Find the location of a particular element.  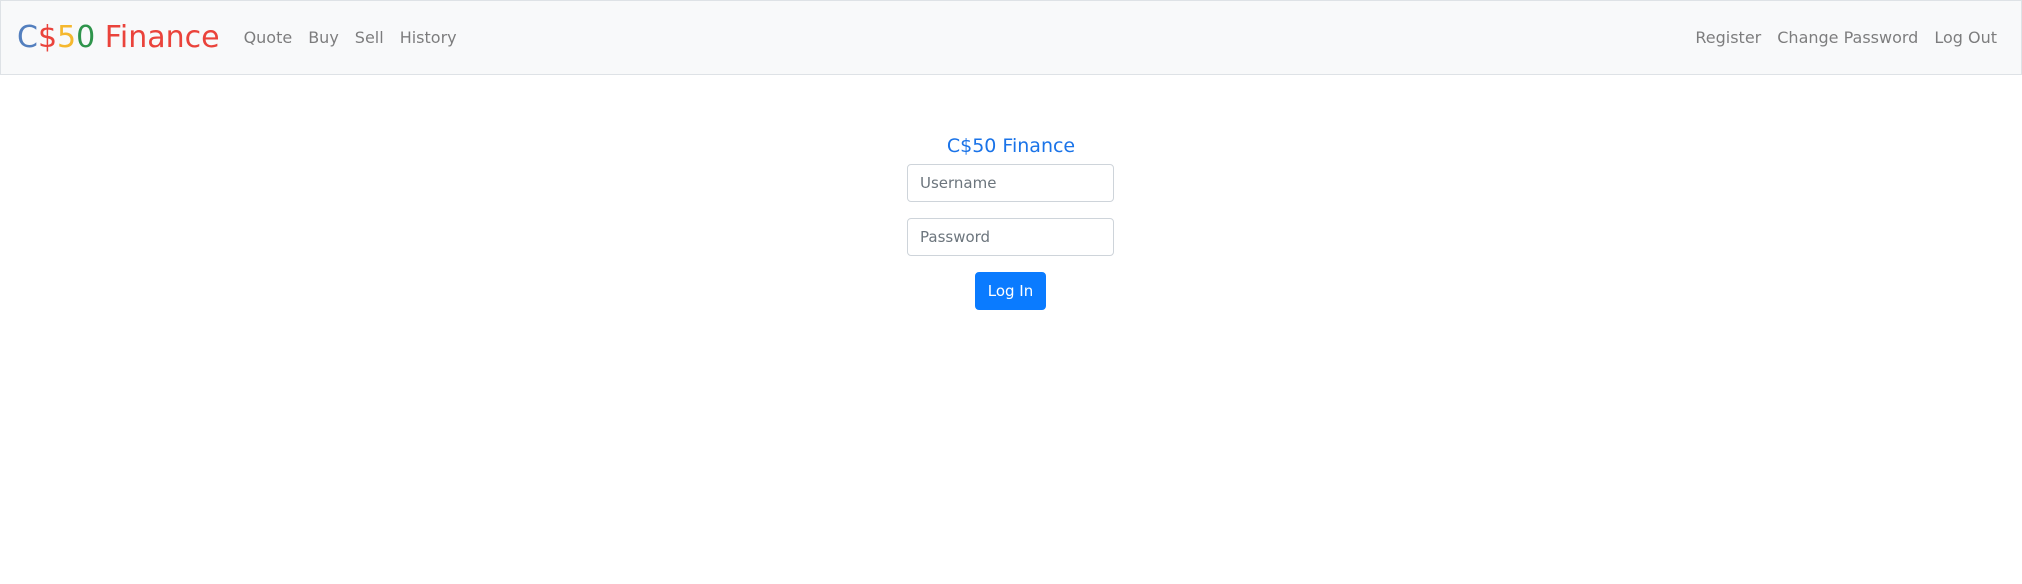

nav-link-register: Register is located at coordinates (1728, 37).